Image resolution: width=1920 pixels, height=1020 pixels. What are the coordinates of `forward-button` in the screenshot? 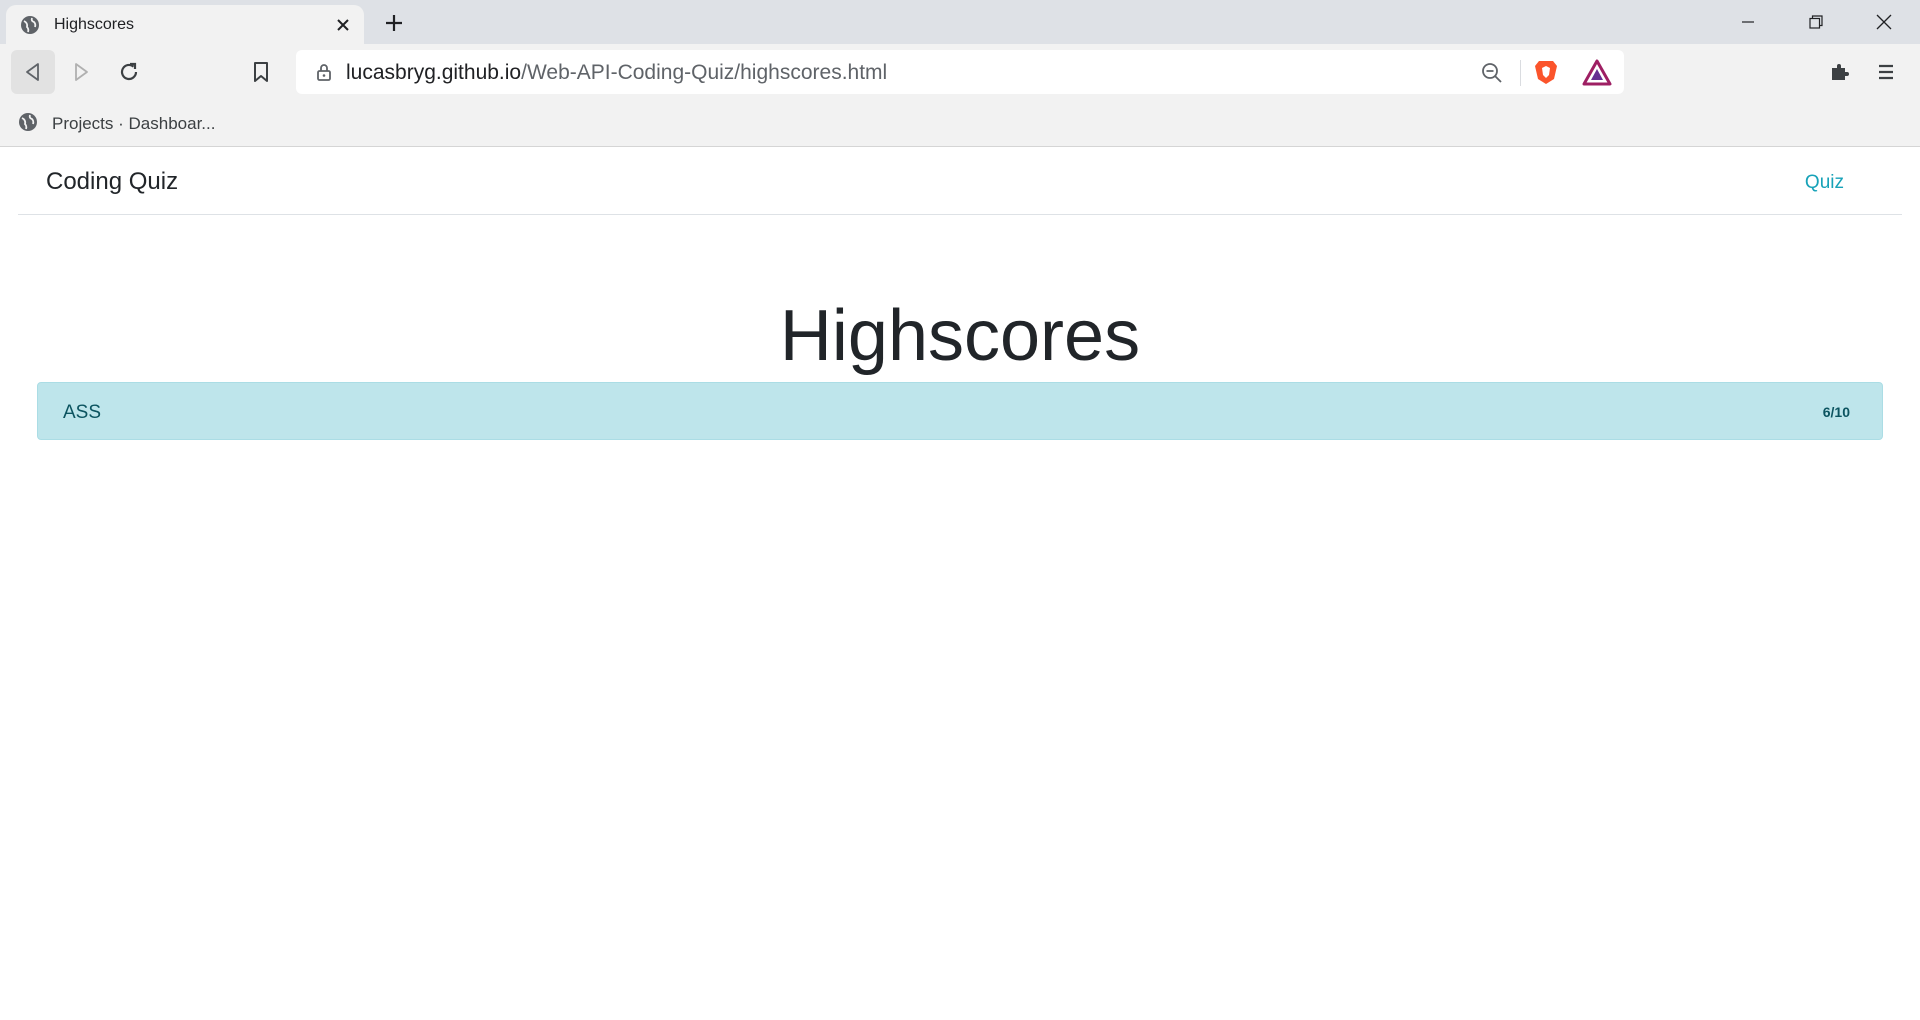 It's located at (81, 72).